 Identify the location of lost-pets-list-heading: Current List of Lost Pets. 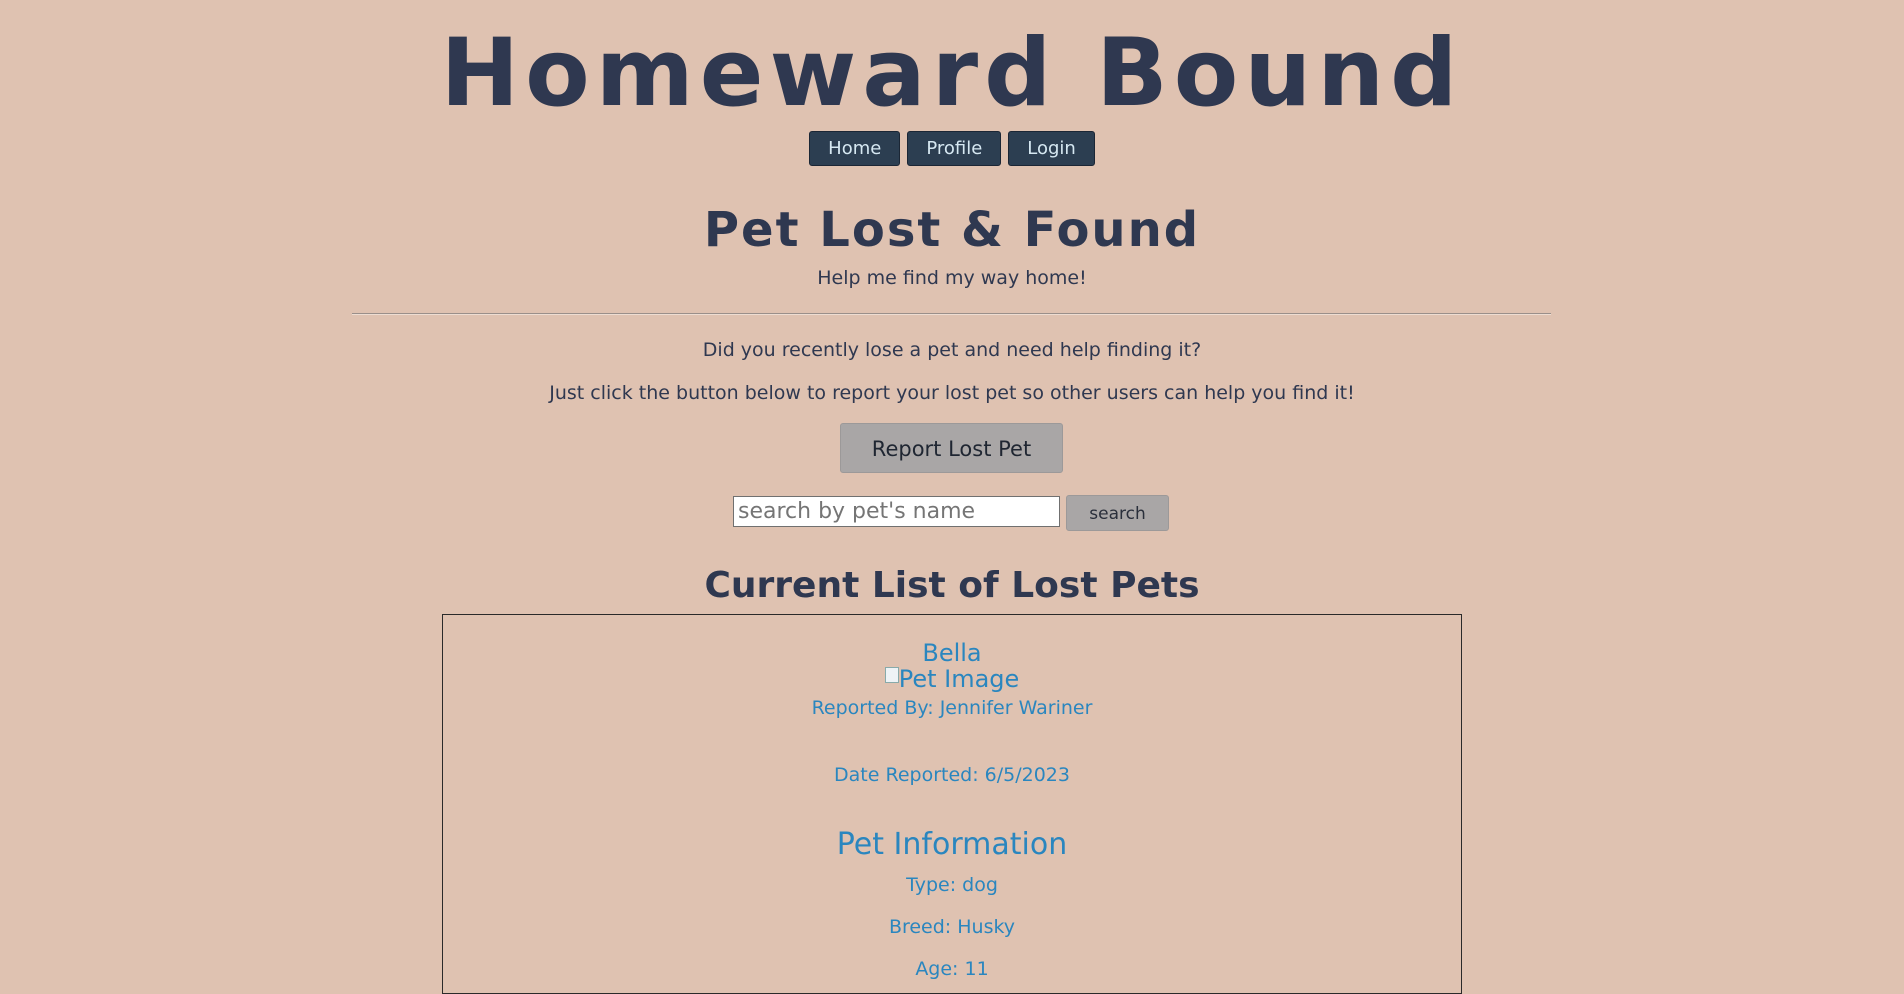
(952, 585).